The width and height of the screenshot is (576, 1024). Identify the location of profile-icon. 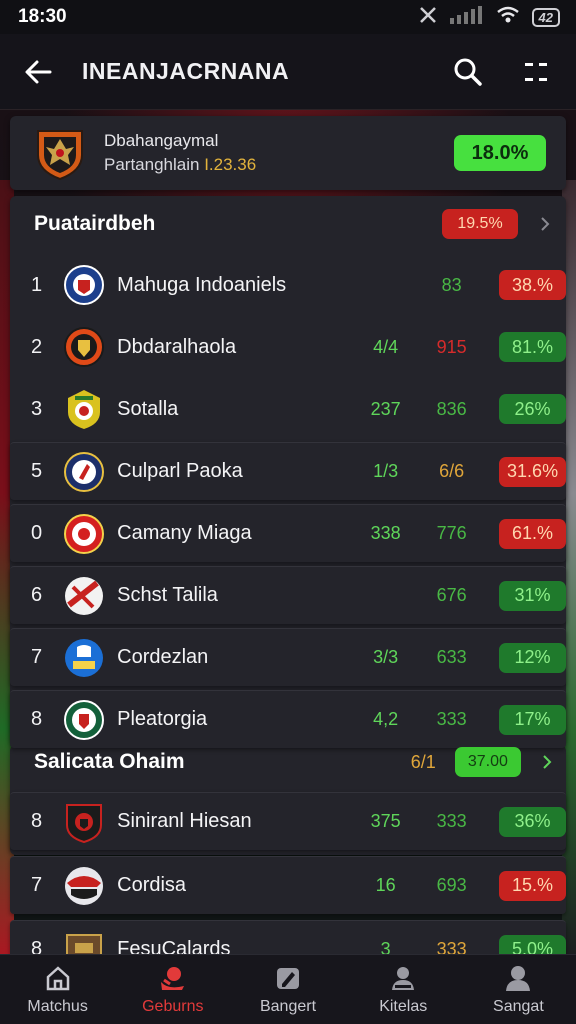
(518, 978).